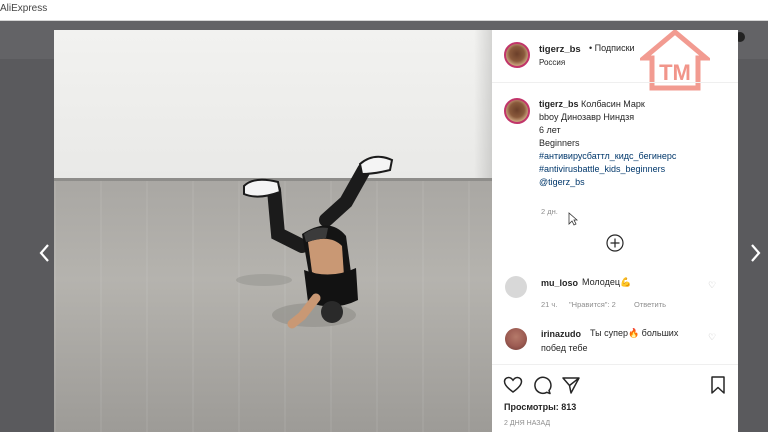  I want to click on comment-age: 21 ч., so click(549, 304).